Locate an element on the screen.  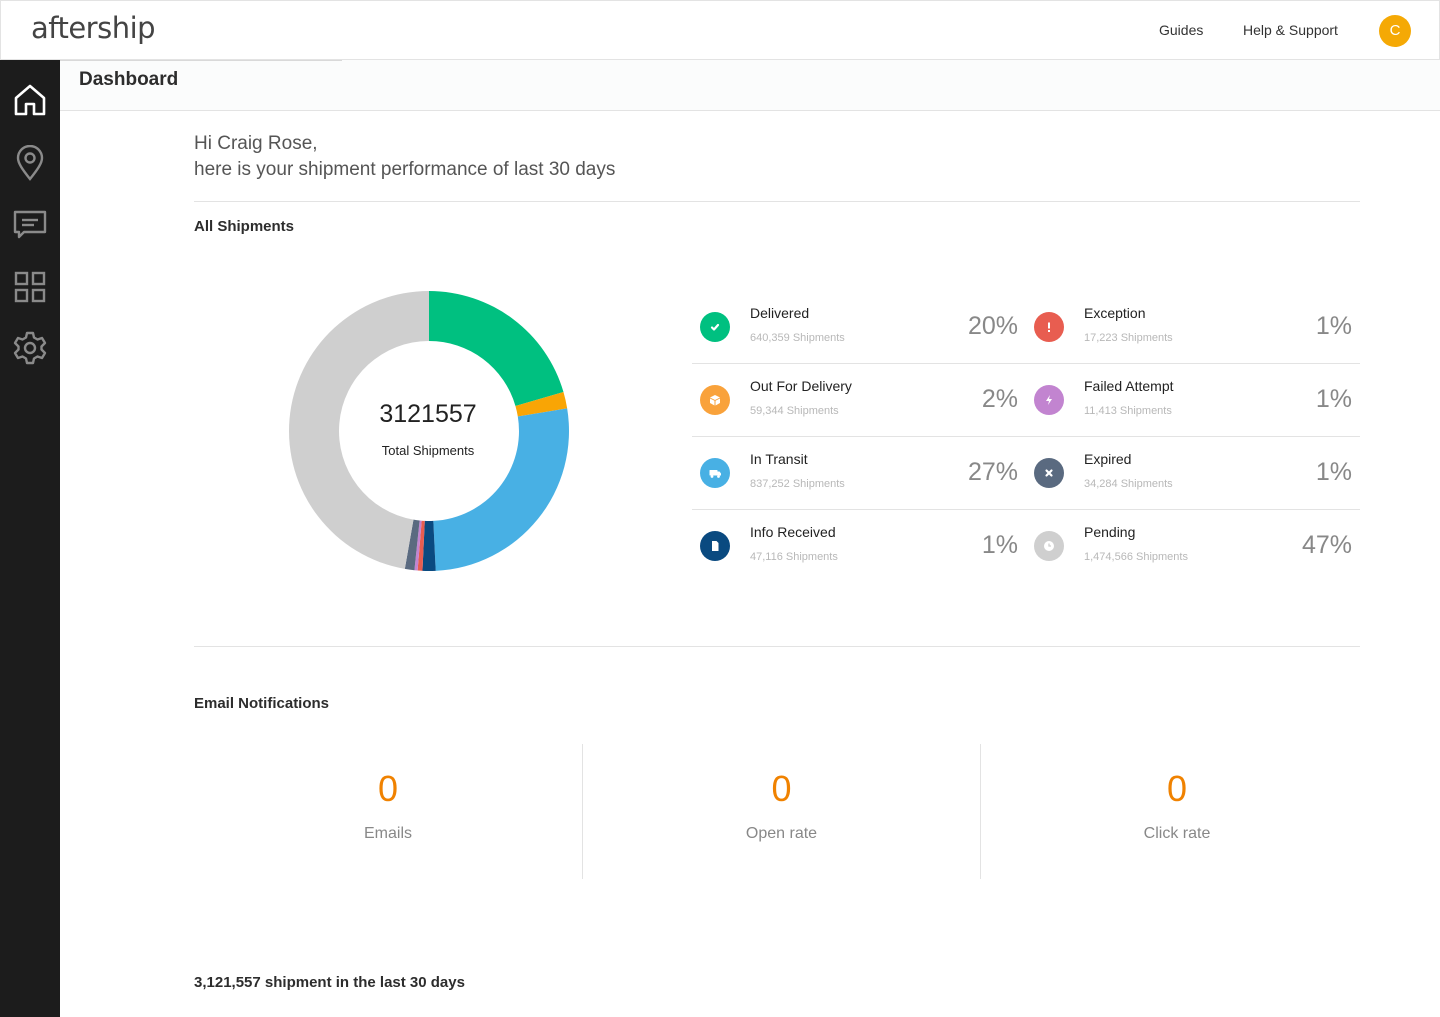
document-icon is located at coordinates (715, 546).